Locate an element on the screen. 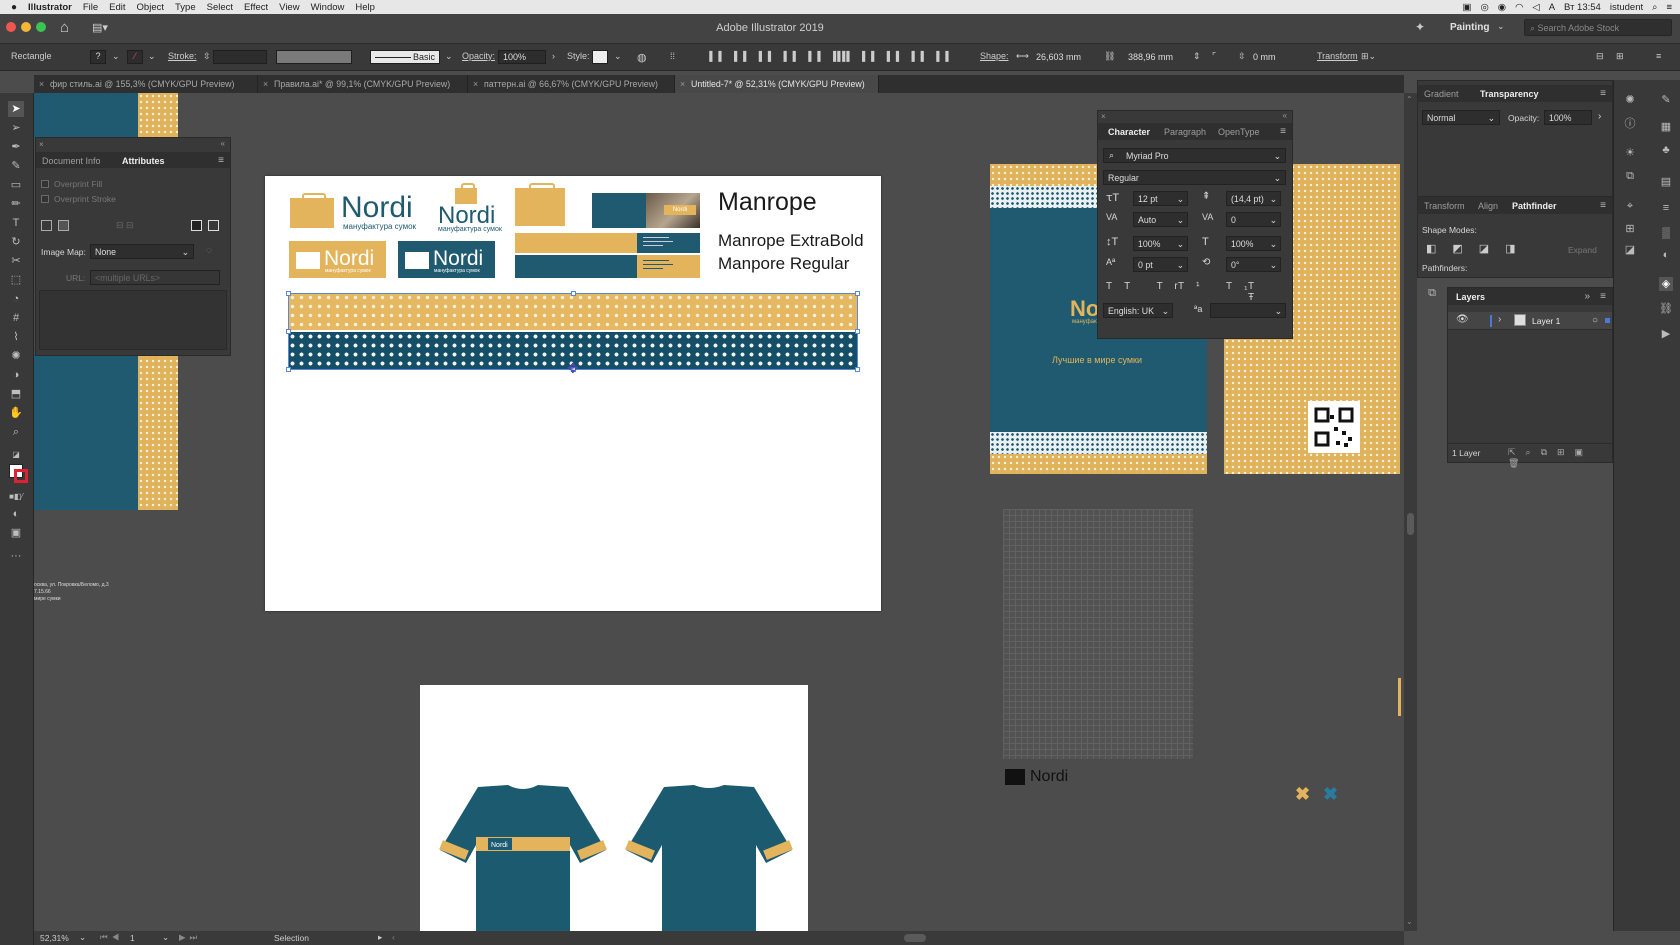 This screenshot has height=945, width=1680. pen-tool-icon: ✒ is located at coordinates (16, 147).